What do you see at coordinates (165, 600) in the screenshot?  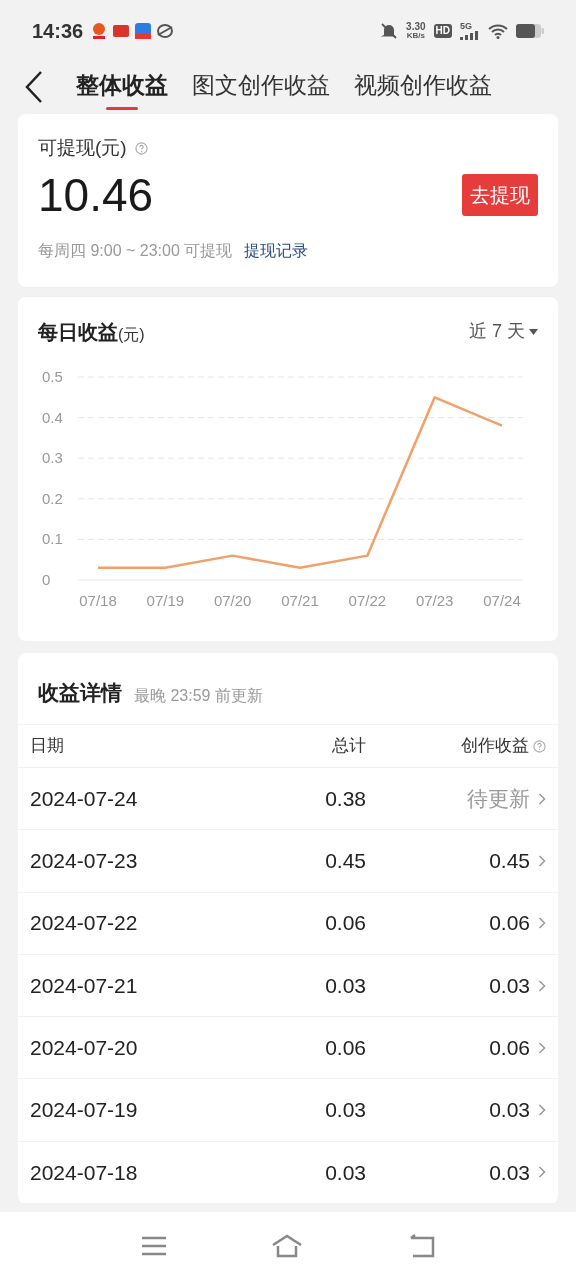 I see `x-tick-label: 07/19` at bounding box center [165, 600].